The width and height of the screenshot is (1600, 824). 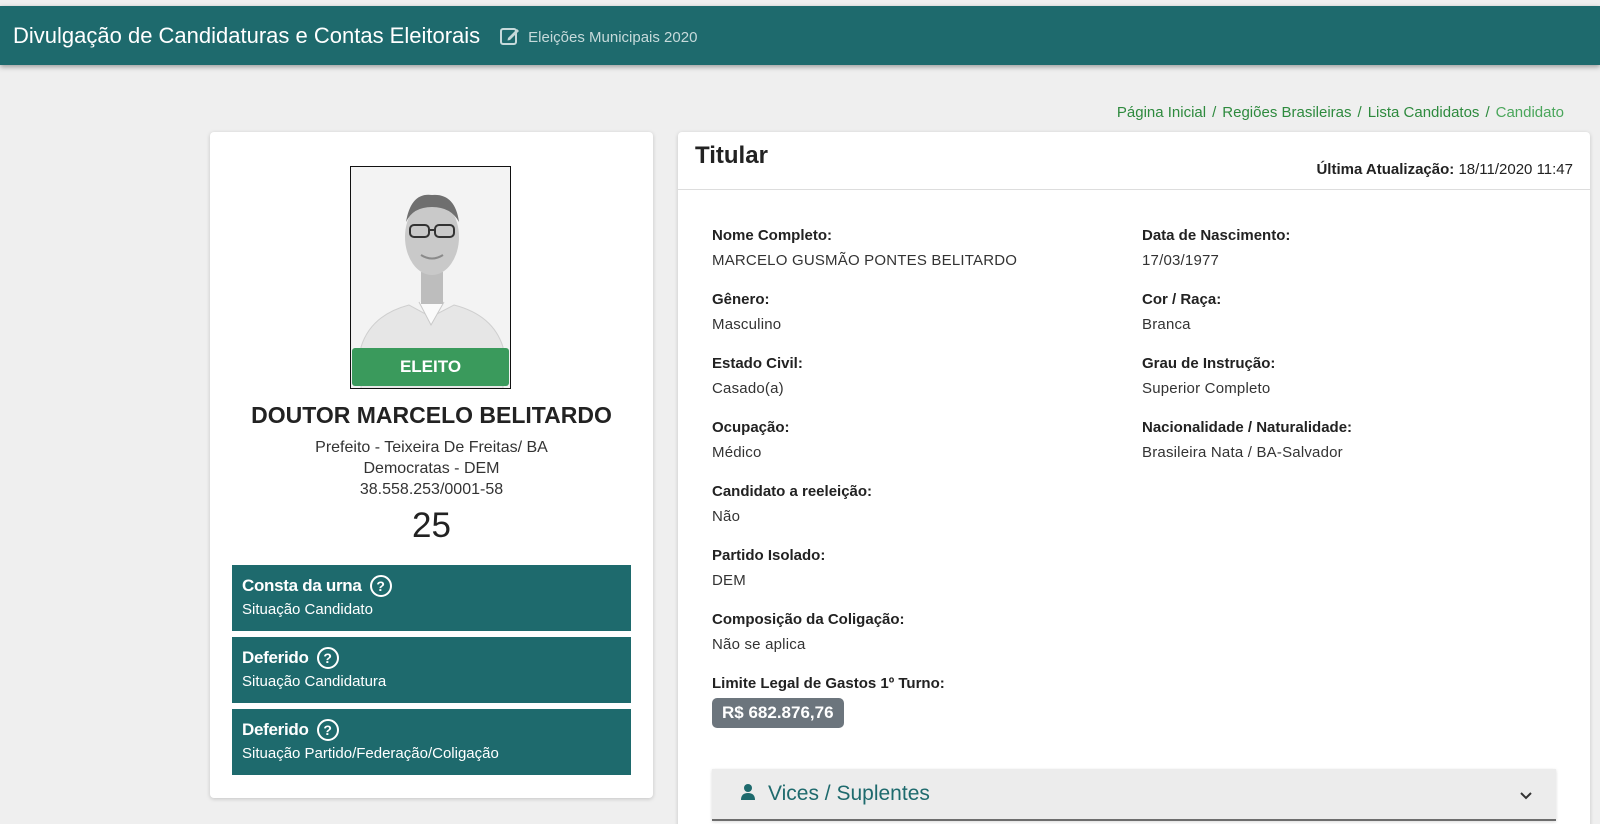 What do you see at coordinates (431, 415) in the screenshot?
I see `candidate-name: DOUTOR MARCELO BELITARDO` at bounding box center [431, 415].